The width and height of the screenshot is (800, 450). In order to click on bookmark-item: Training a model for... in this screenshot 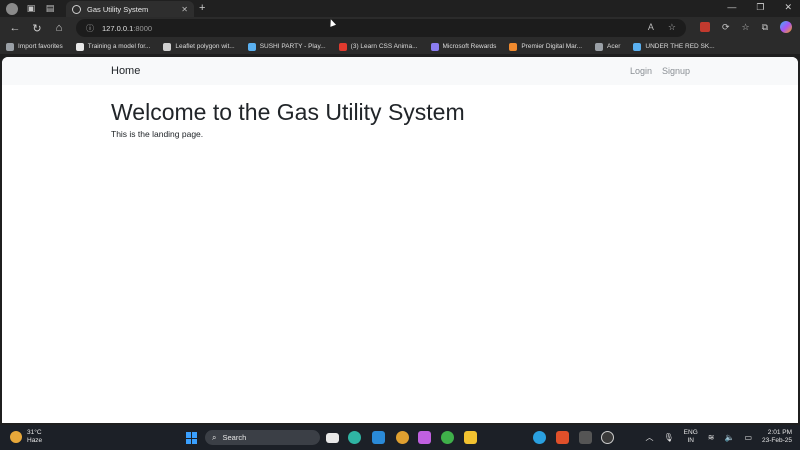, I will do `click(113, 46)`.